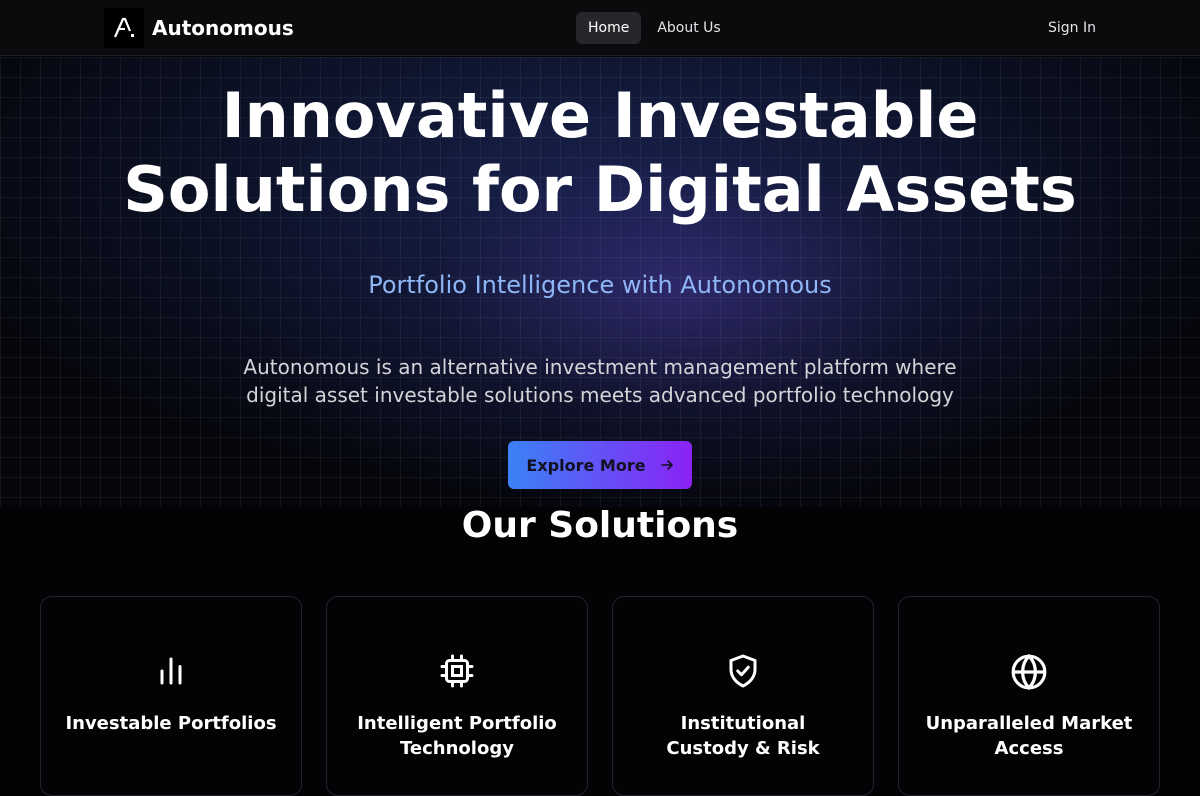  I want to click on top-navbar: Autonomous Home About Us Sign In, so click(600, 28).